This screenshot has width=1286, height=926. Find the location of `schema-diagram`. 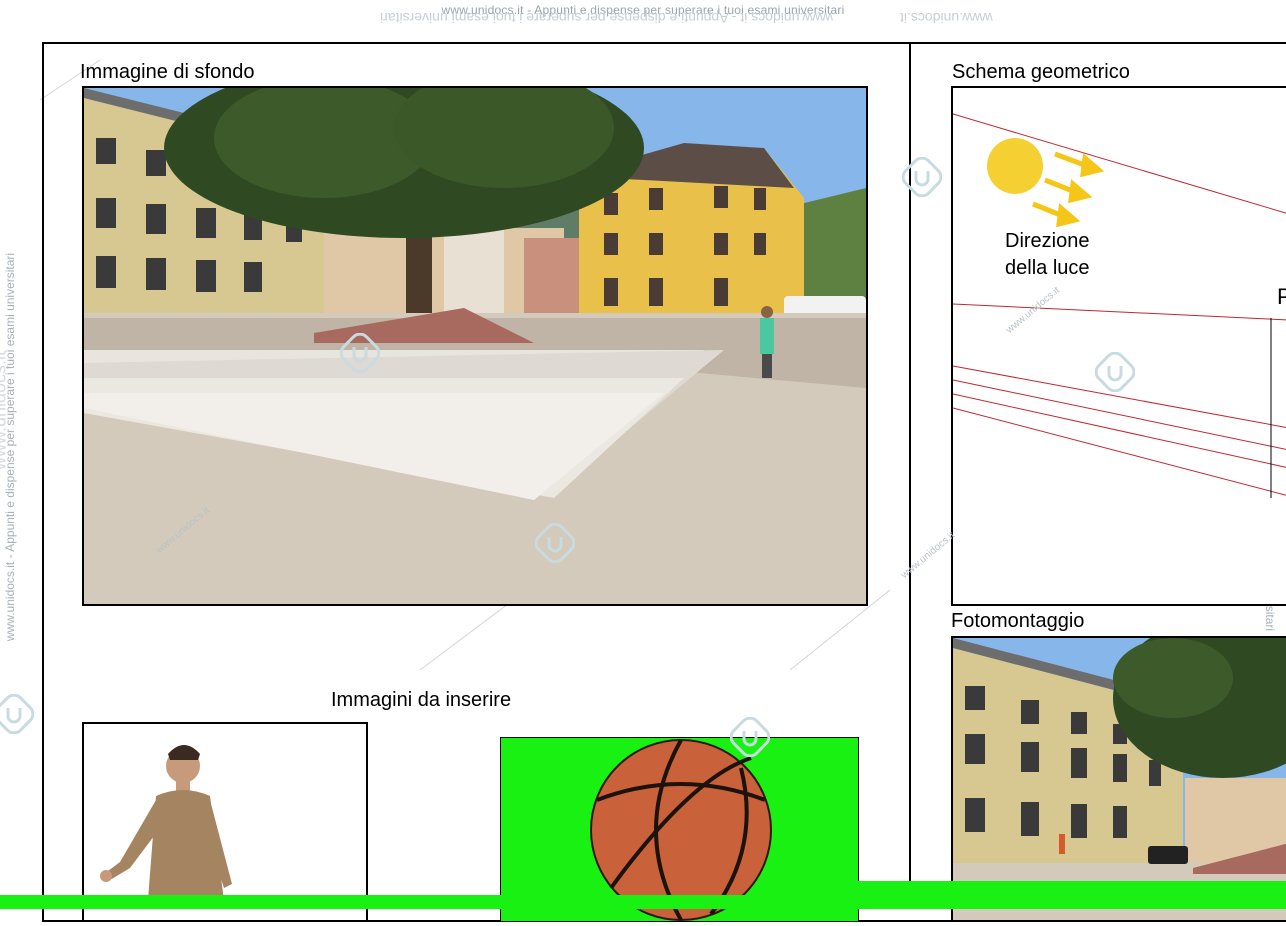

schema-diagram is located at coordinates (1119, 305).